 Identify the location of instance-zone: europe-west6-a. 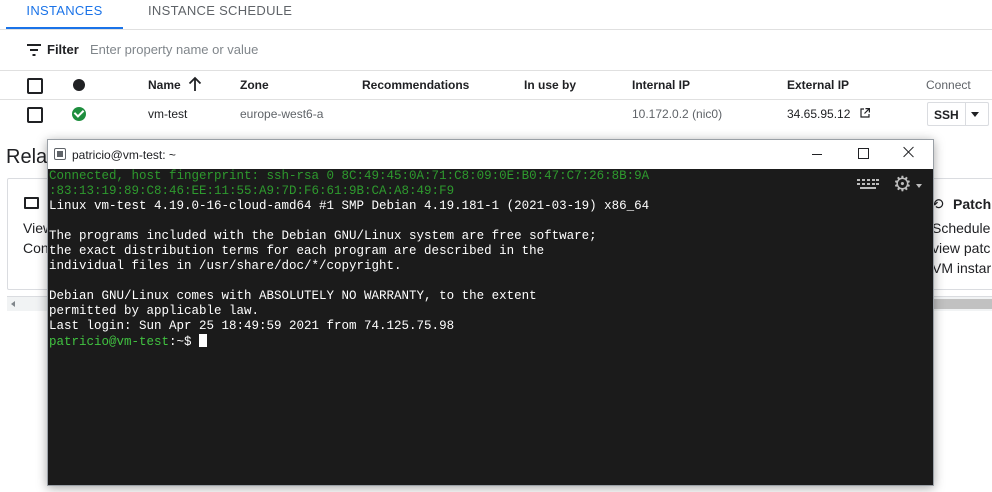
(282, 114).